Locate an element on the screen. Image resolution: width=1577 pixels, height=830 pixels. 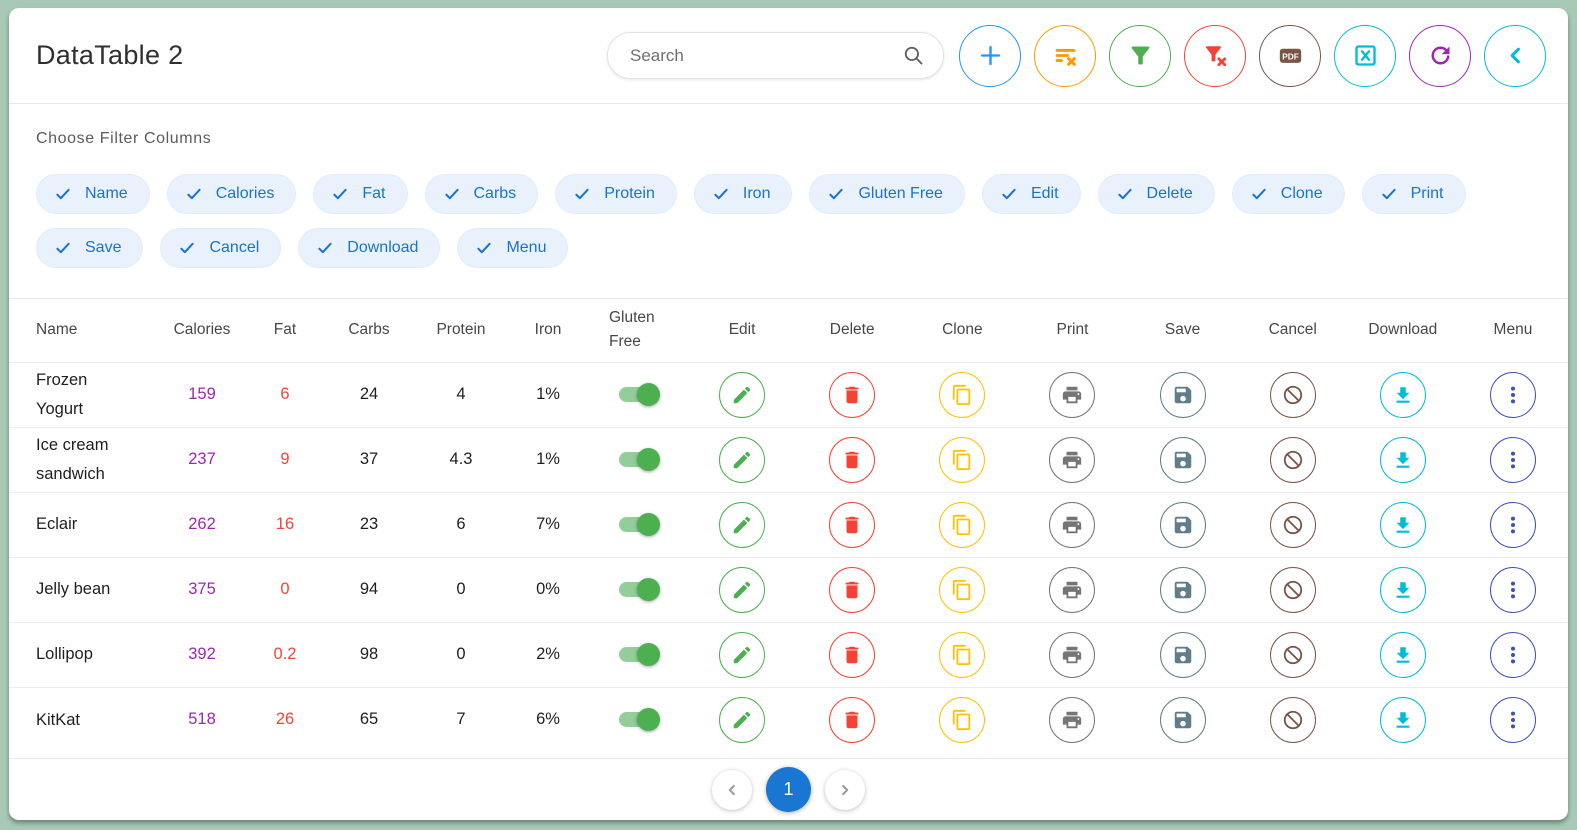
filter-chip-save: Save is located at coordinates (90, 248).